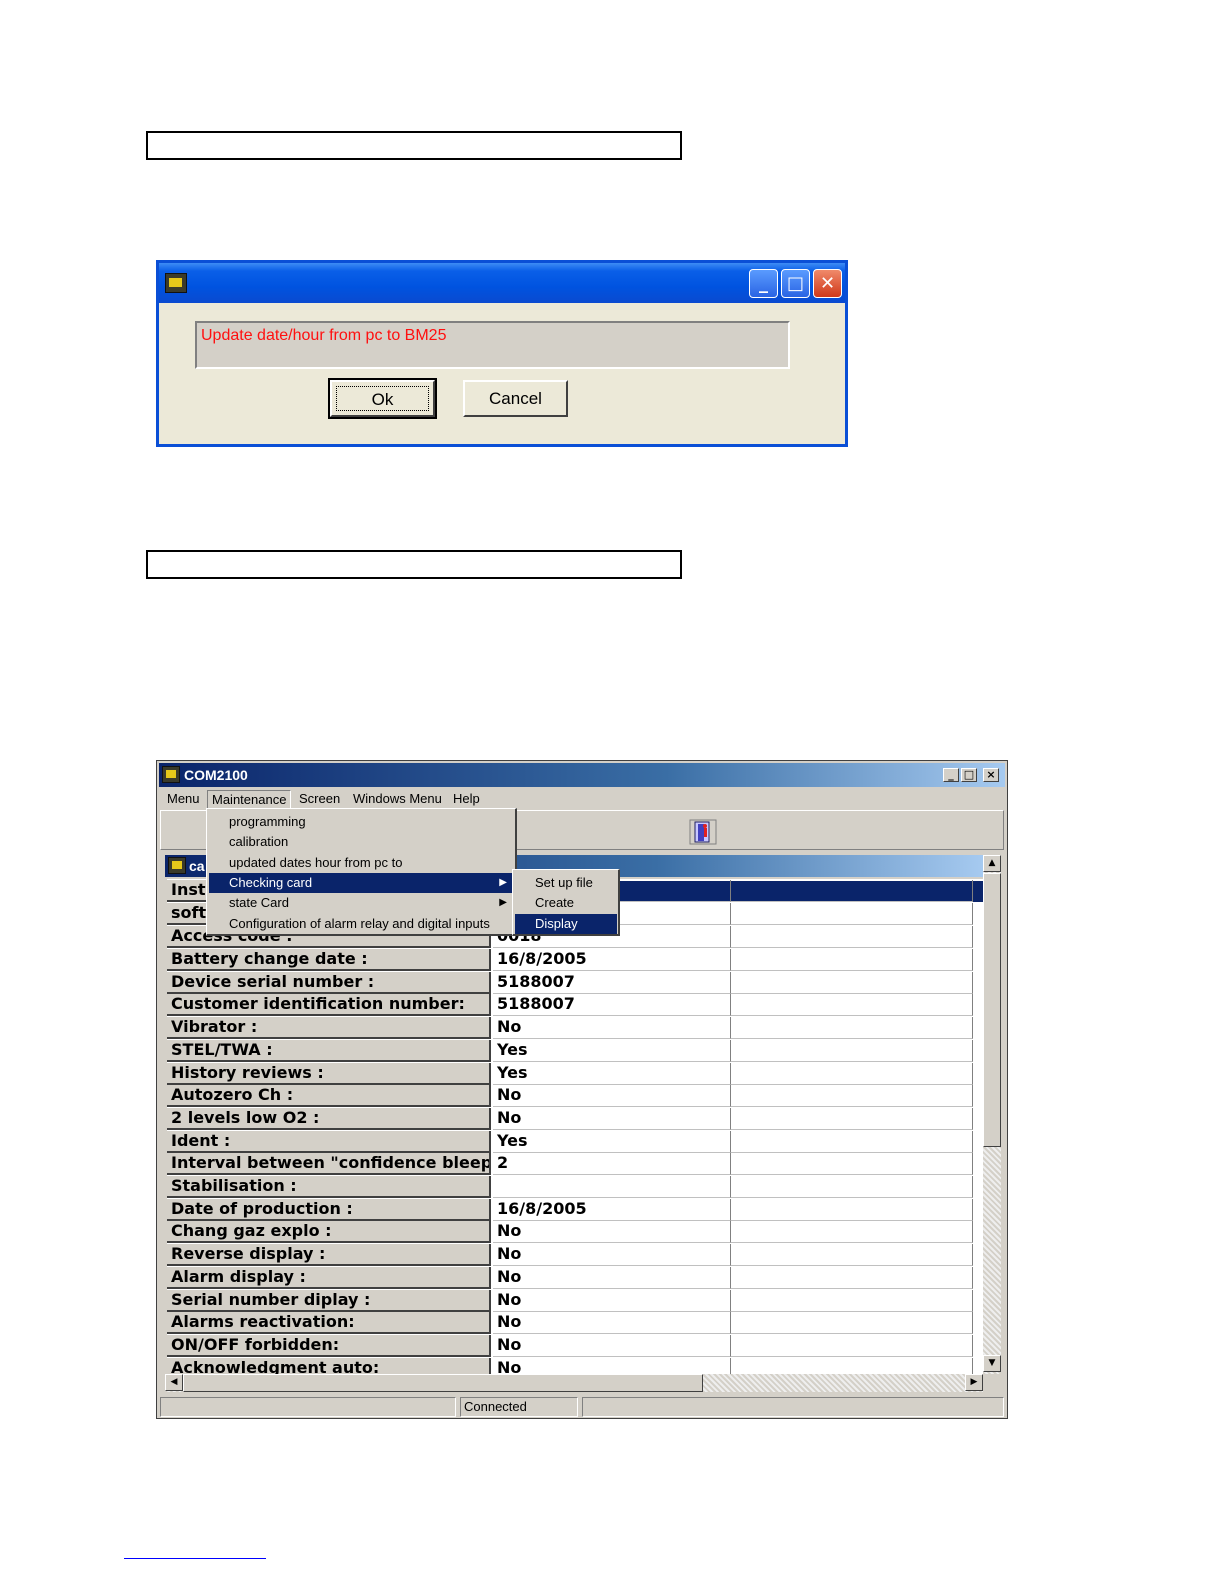  What do you see at coordinates (992, 1010) in the screenshot?
I see `vertical-scroll-thumb` at bounding box center [992, 1010].